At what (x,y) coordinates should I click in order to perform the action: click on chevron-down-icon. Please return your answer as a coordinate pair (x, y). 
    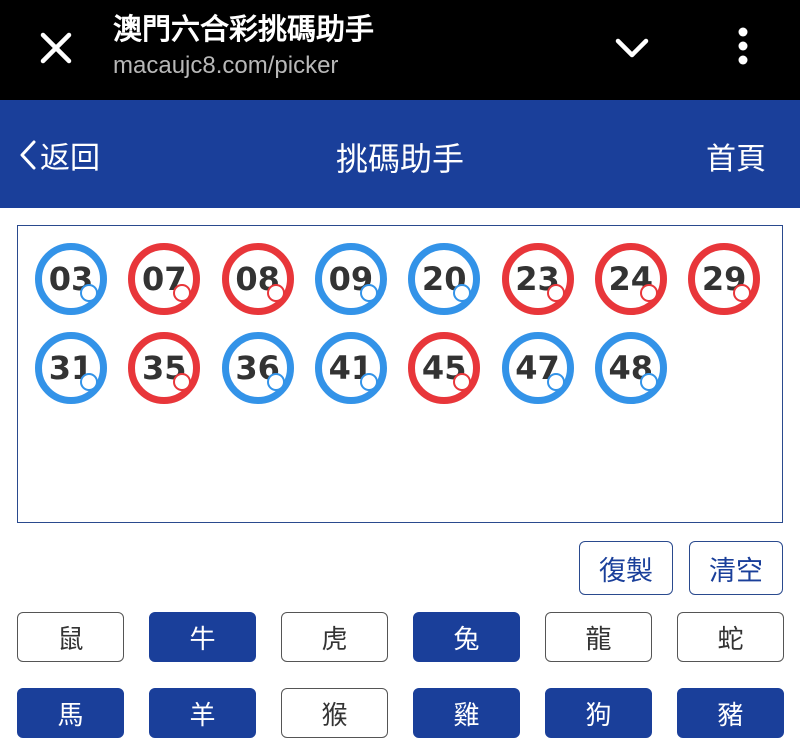
    Looking at the image, I should click on (632, 48).